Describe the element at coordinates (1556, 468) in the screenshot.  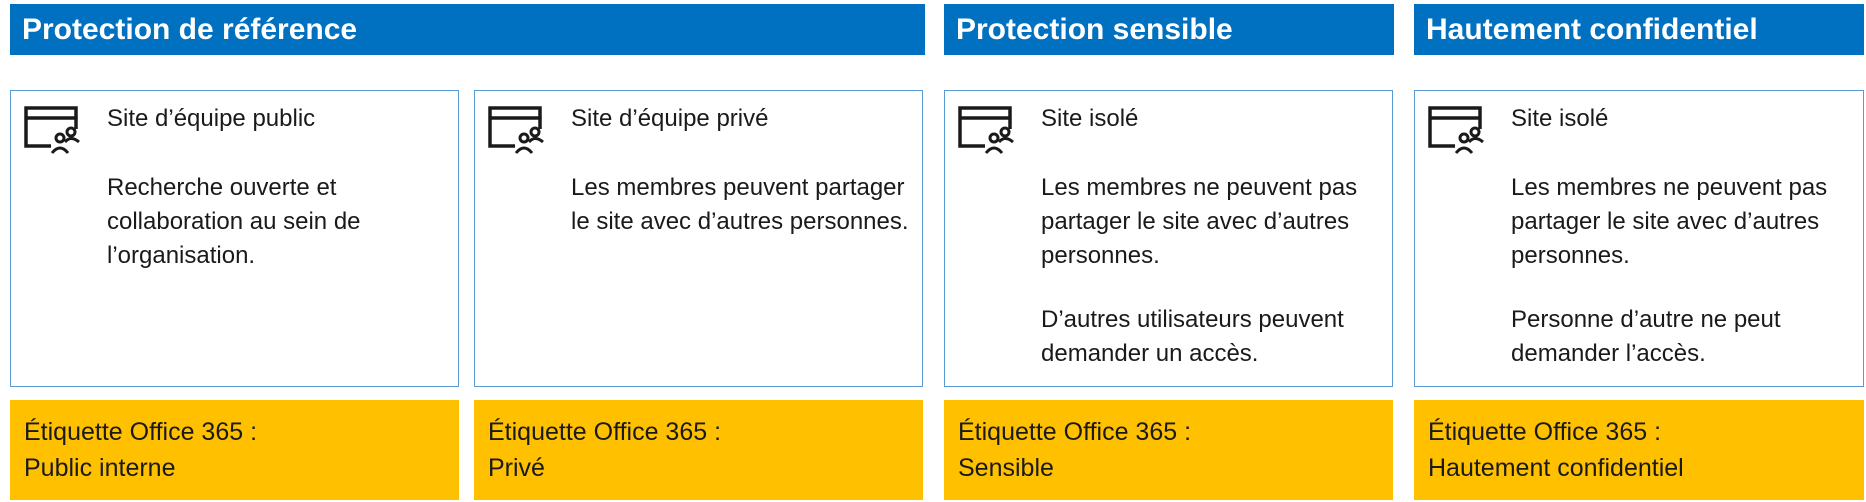
I see `label-line2: Hautement confidentiel` at that location.